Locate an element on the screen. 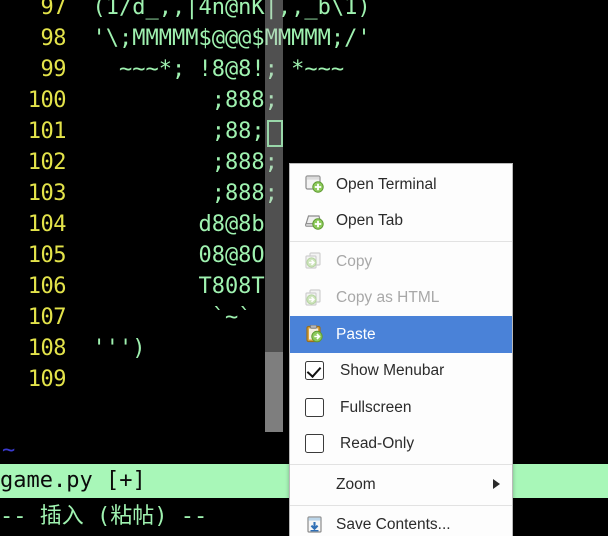  copy-icon is located at coordinates (314, 261).